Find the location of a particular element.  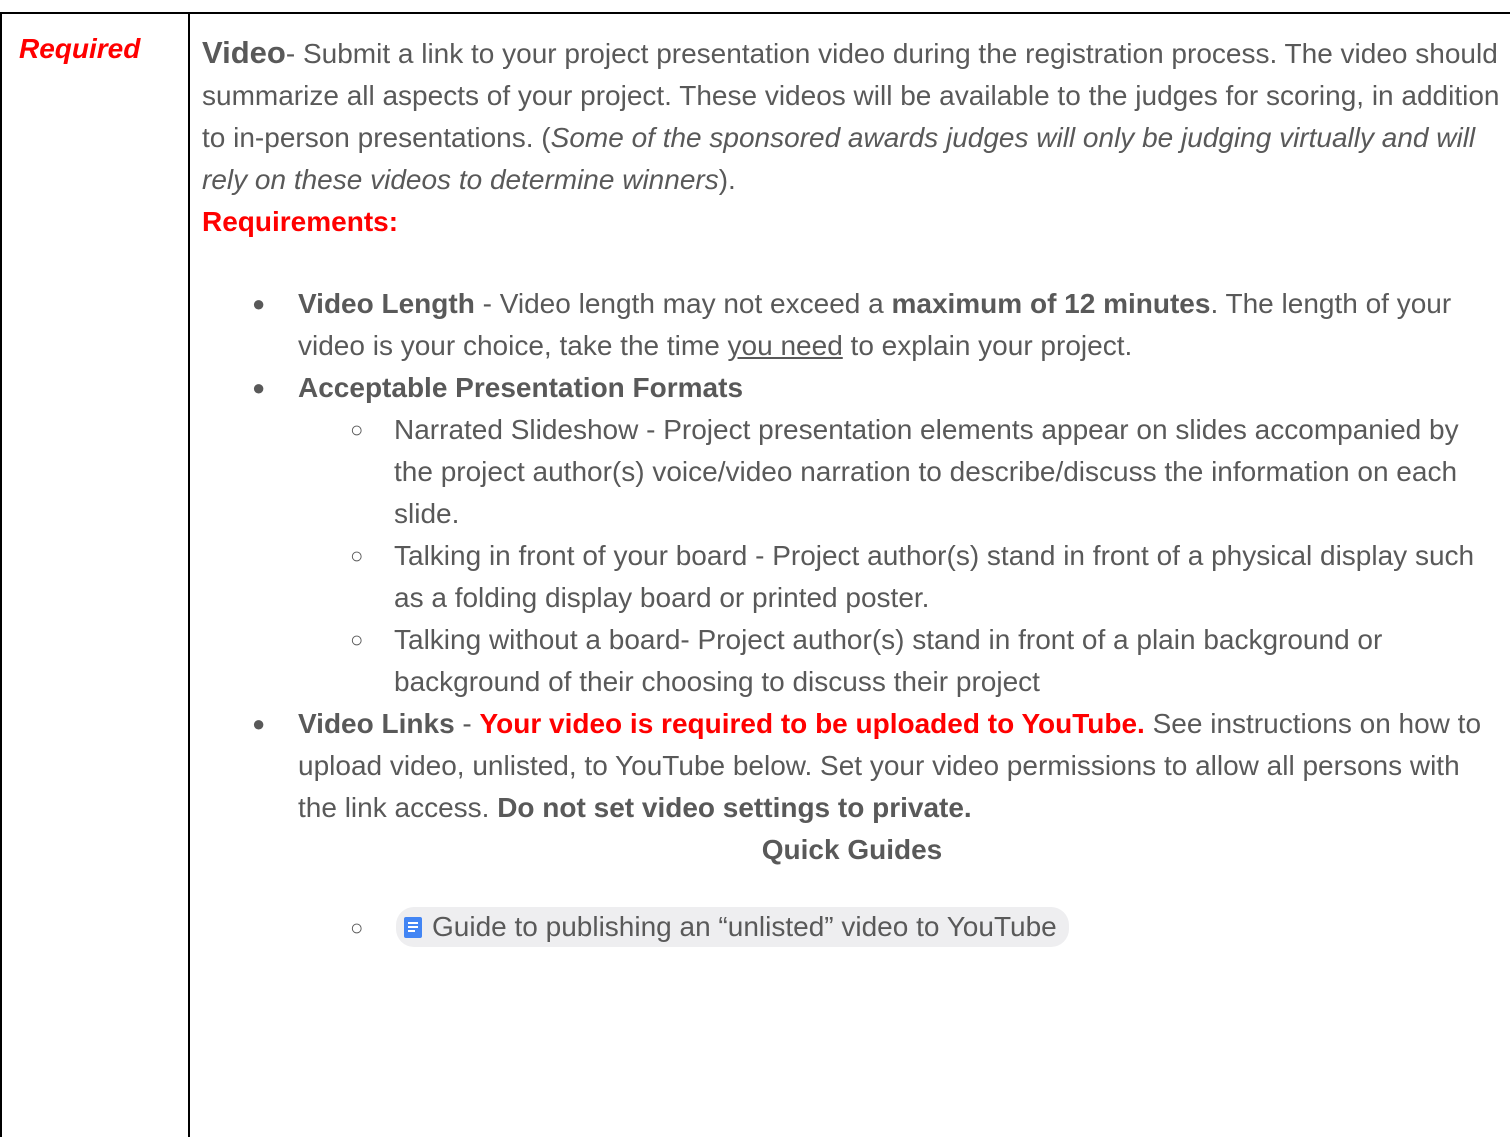

video-title: Video is located at coordinates (244, 52).